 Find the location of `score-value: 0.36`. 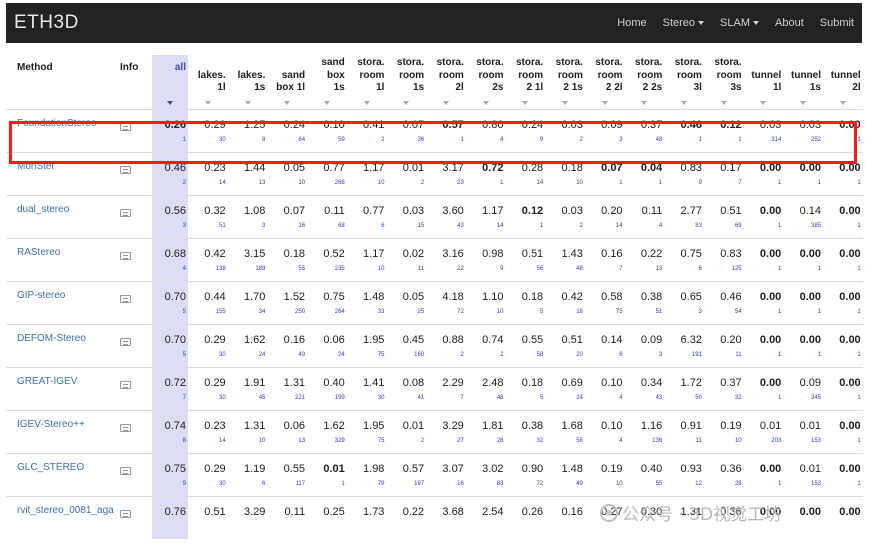

score-value: 0.36 is located at coordinates (731, 511).